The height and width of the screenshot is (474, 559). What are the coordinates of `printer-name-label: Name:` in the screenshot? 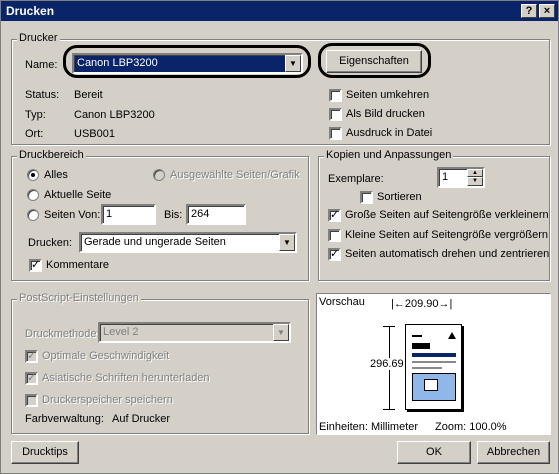 It's located at (41, 65).